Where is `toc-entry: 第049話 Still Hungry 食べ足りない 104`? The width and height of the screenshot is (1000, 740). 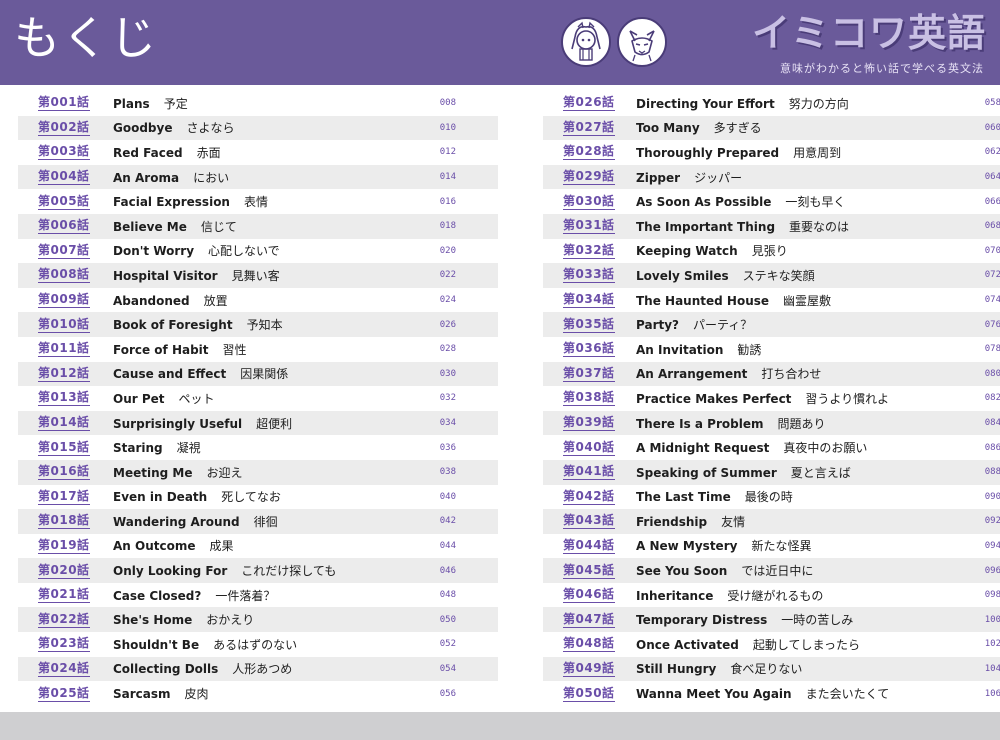 toc-entry: 第049話 Still Hungry 食べ足りない 104 is located at coordinates (771, 669).